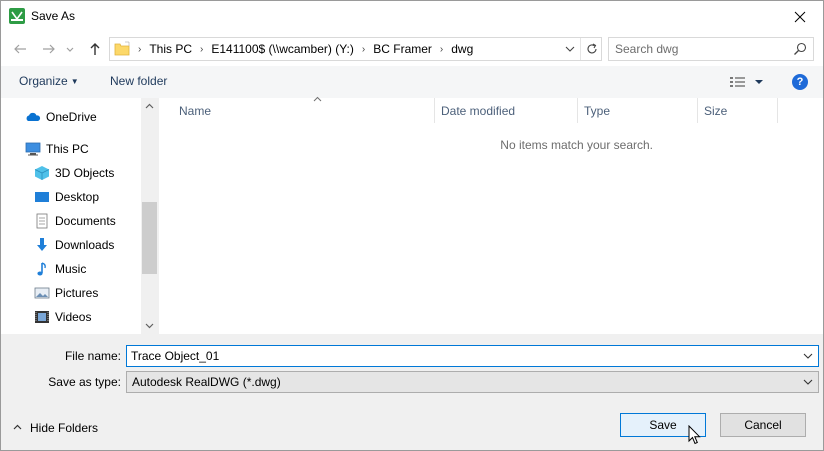 Image resolution: width=824 pixels, height=451 pixels. I want to click on change-view-button, so click(747, 83).